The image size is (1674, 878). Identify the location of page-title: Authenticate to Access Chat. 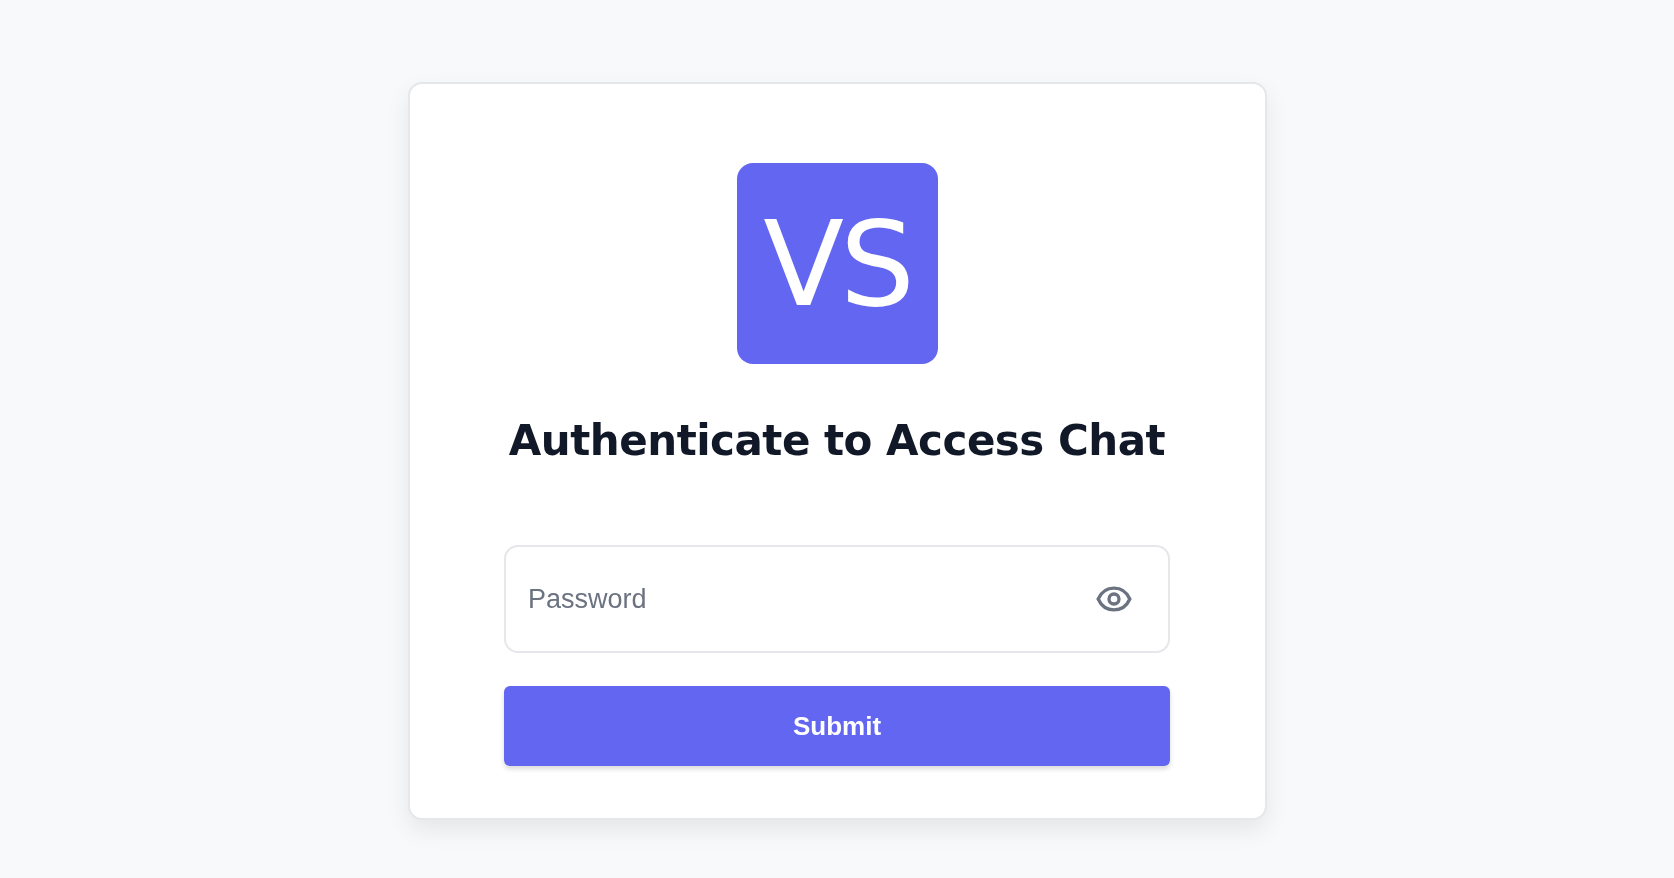
(837, 440).